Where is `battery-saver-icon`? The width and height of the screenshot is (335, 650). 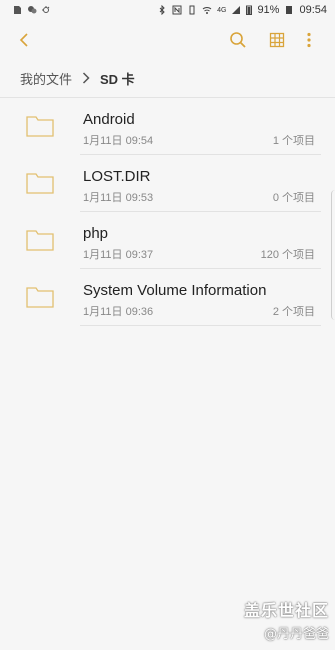
battery-saver-icon is located at coordinates (289, 10).